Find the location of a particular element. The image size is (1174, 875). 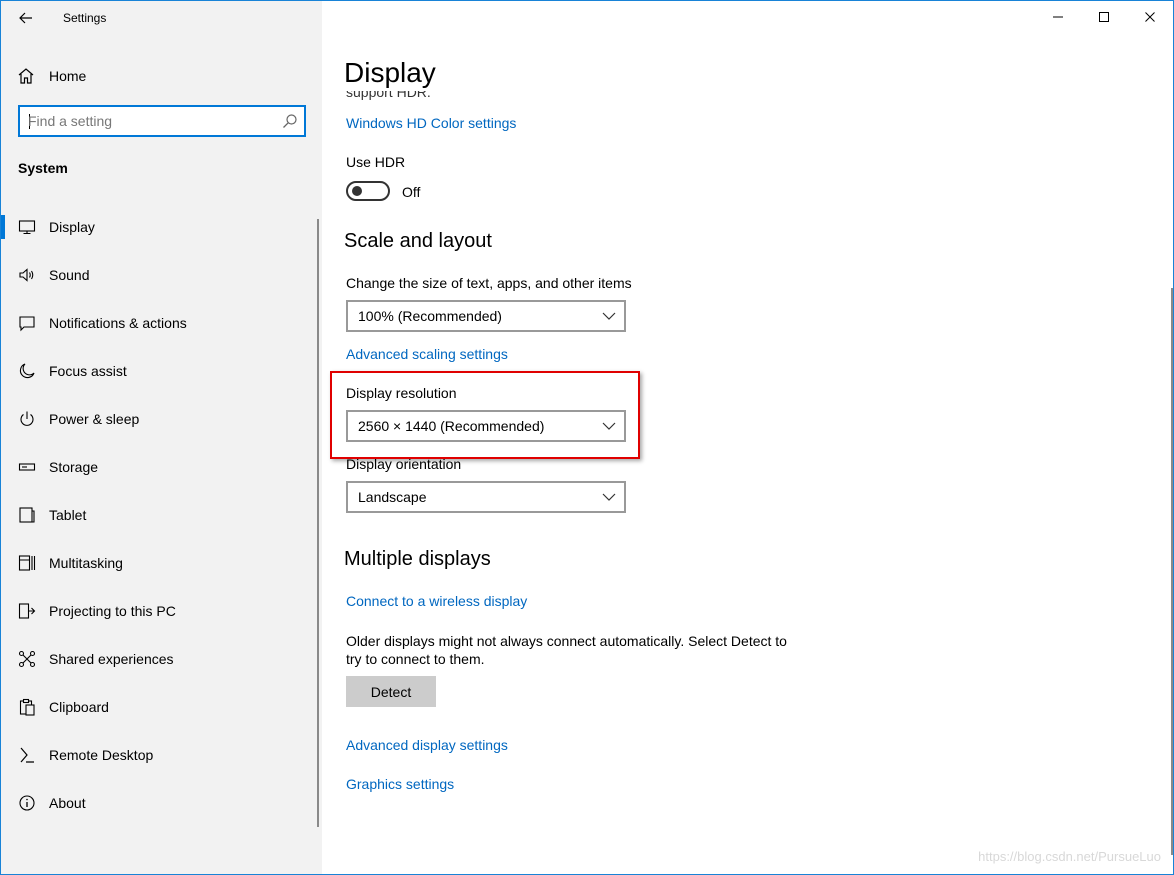

sidebar-item-focus-assist: Focus assist is located at coordinates (161, 371).